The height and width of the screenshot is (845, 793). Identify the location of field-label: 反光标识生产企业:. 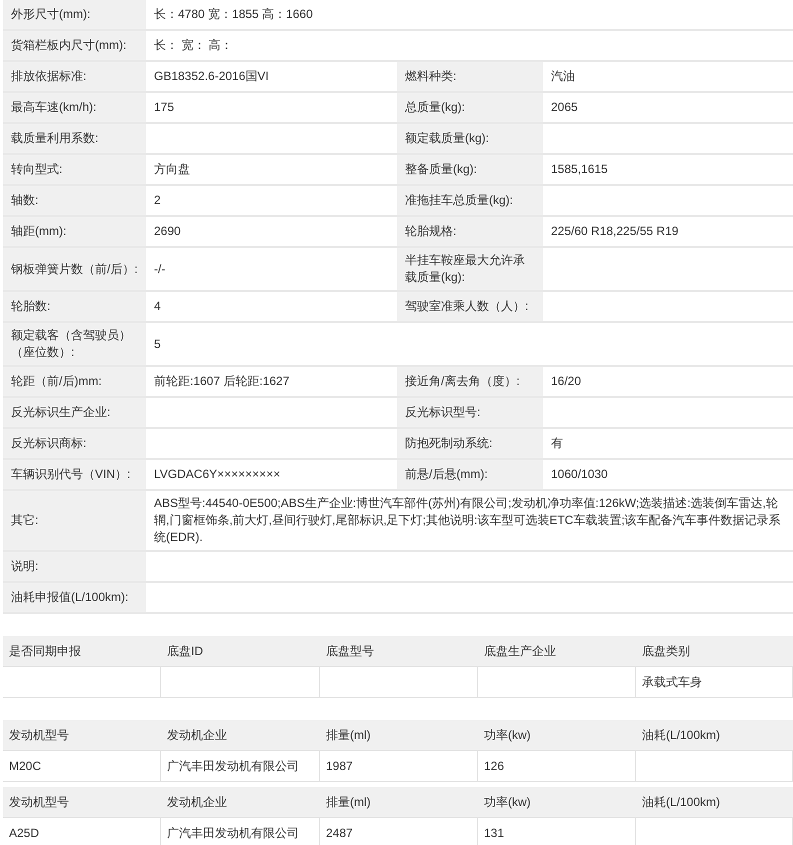
(60, 412).